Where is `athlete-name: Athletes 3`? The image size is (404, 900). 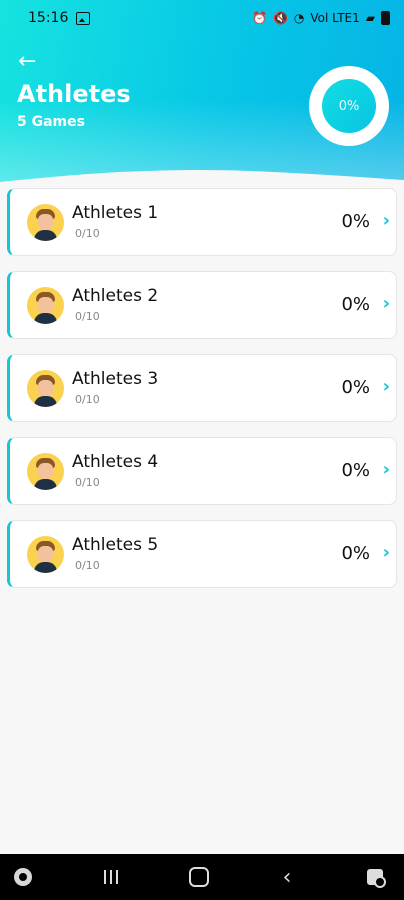 athlete-name: Athletes 3 is located at coordinates (115, 379).